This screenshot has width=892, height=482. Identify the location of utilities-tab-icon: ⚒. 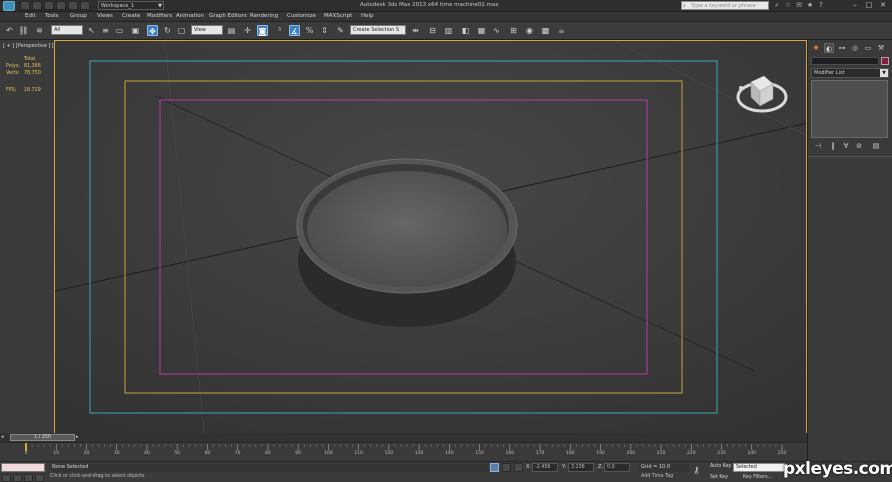
(881, 48).